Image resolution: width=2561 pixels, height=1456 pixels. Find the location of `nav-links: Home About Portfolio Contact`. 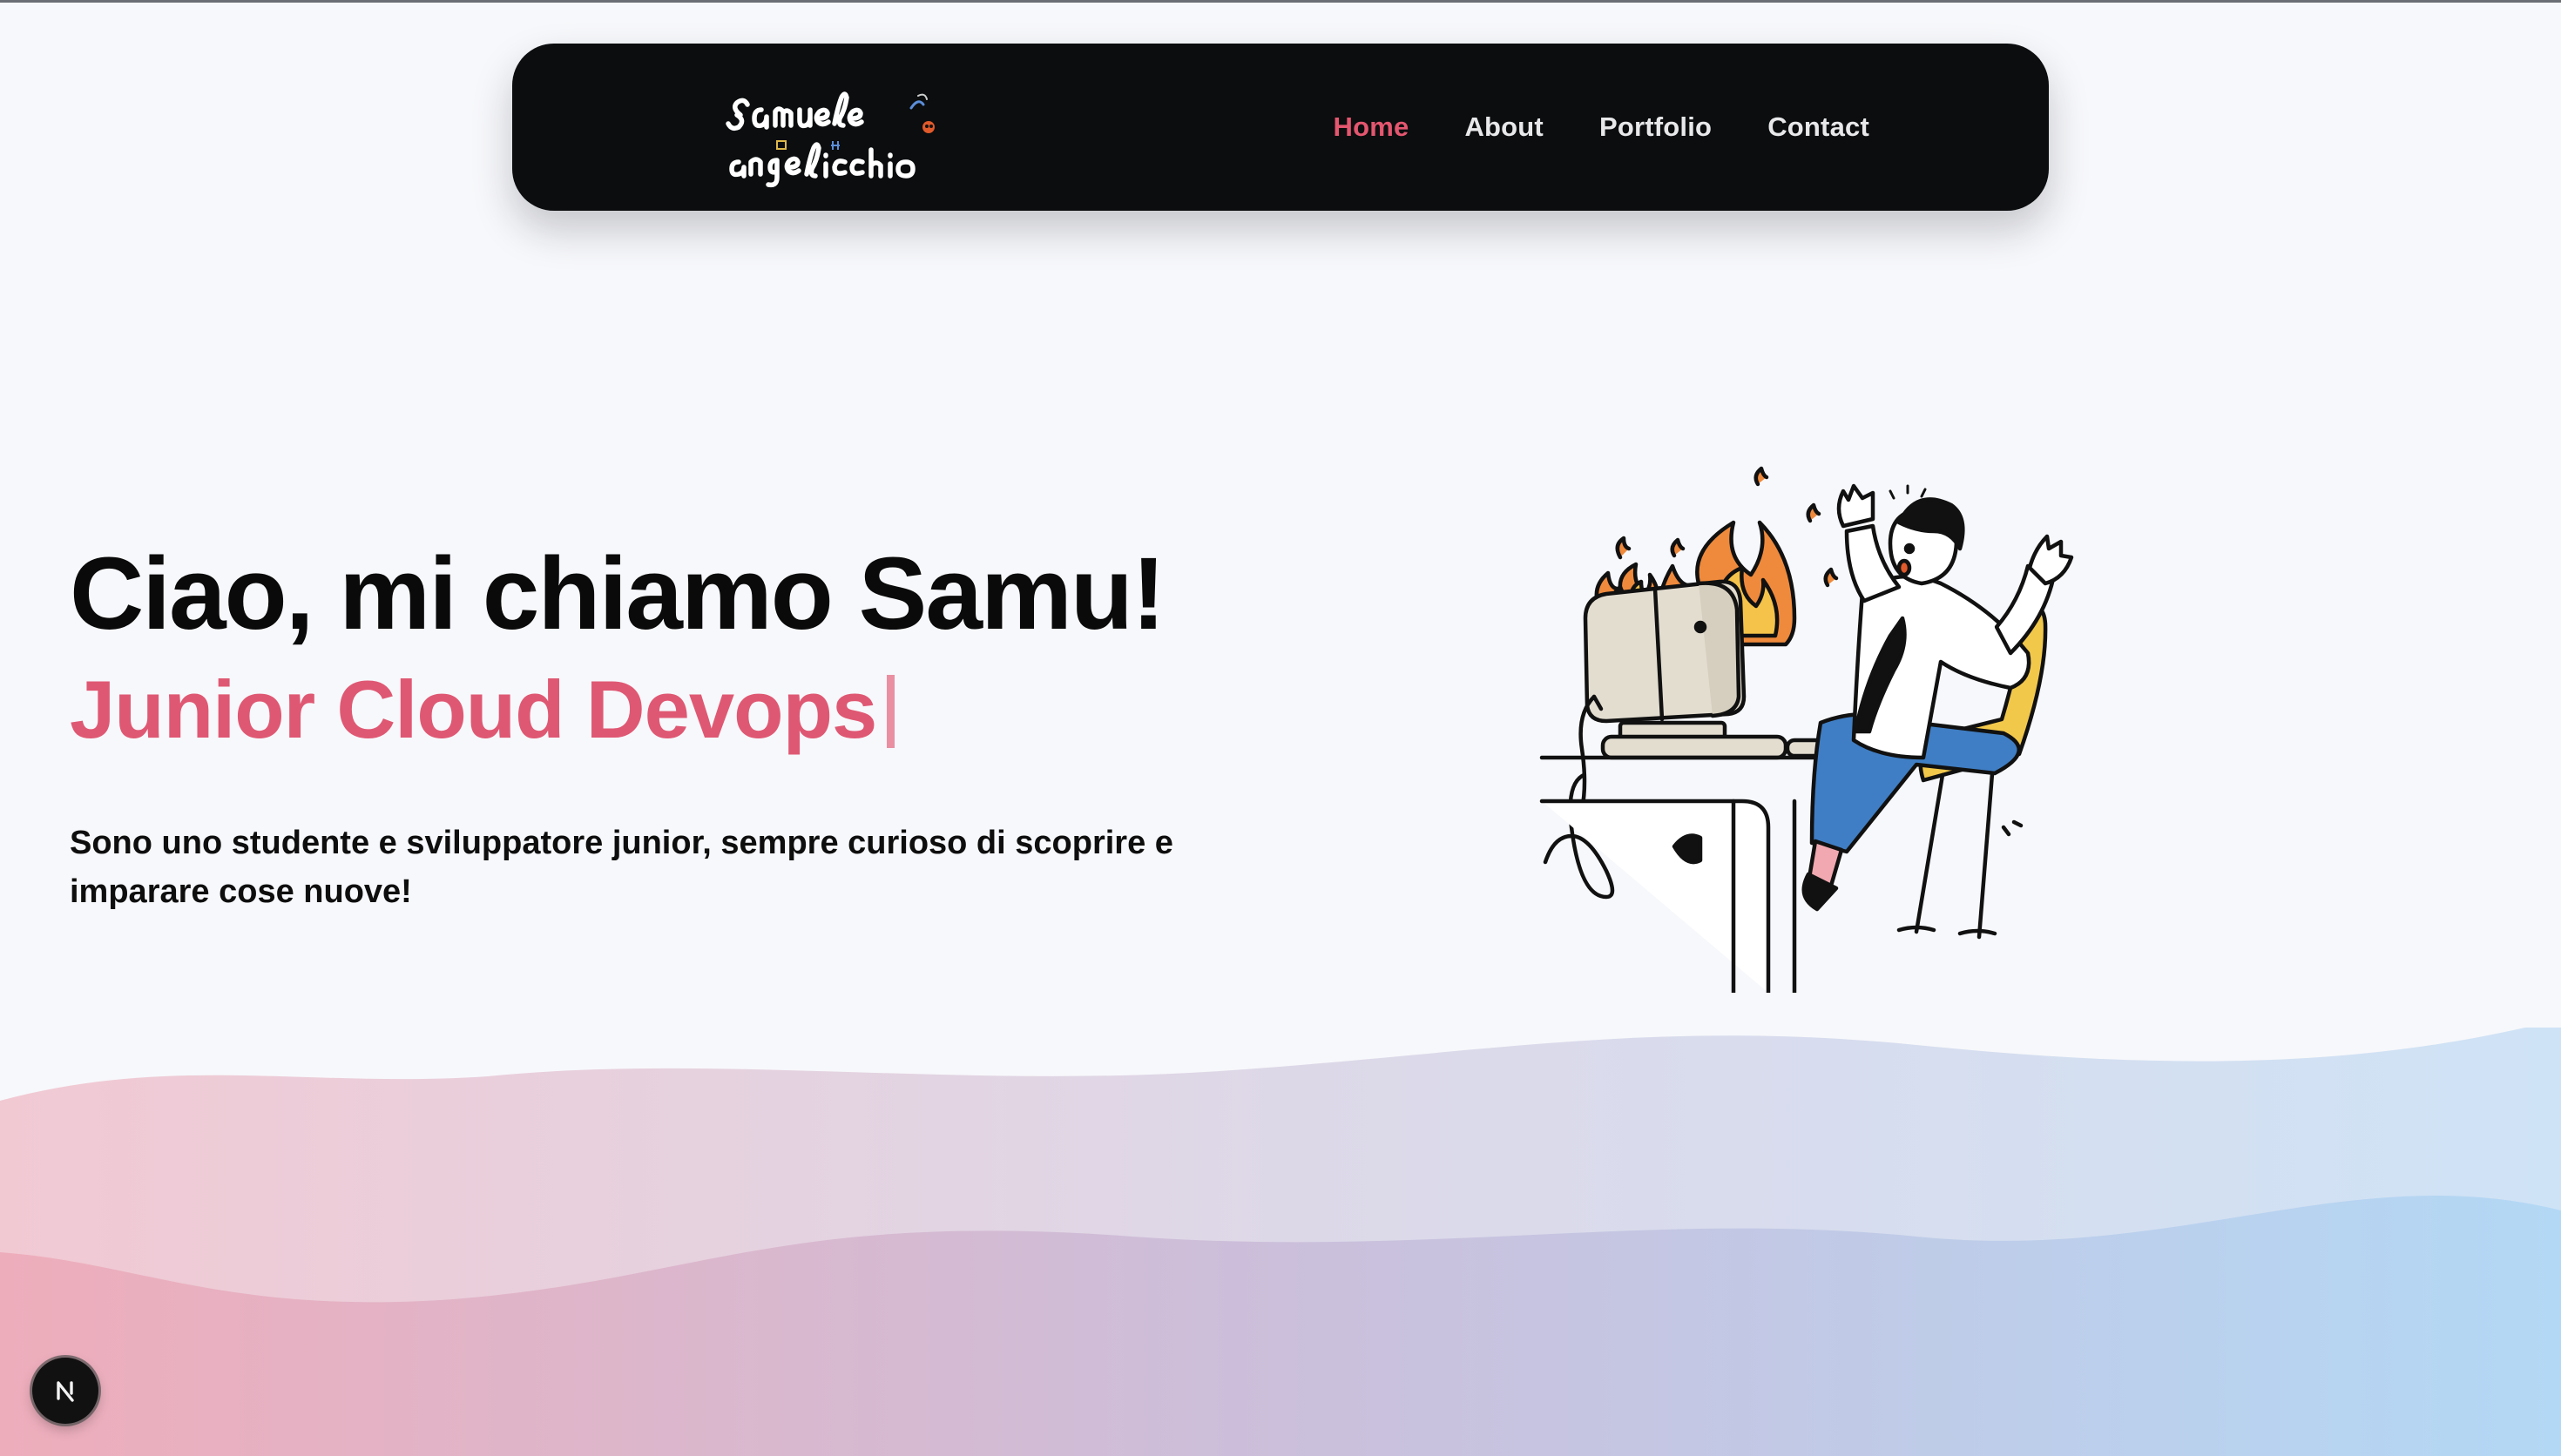

nav-links: Home About Portfolio Contact is located at coordinates (1602, 127).